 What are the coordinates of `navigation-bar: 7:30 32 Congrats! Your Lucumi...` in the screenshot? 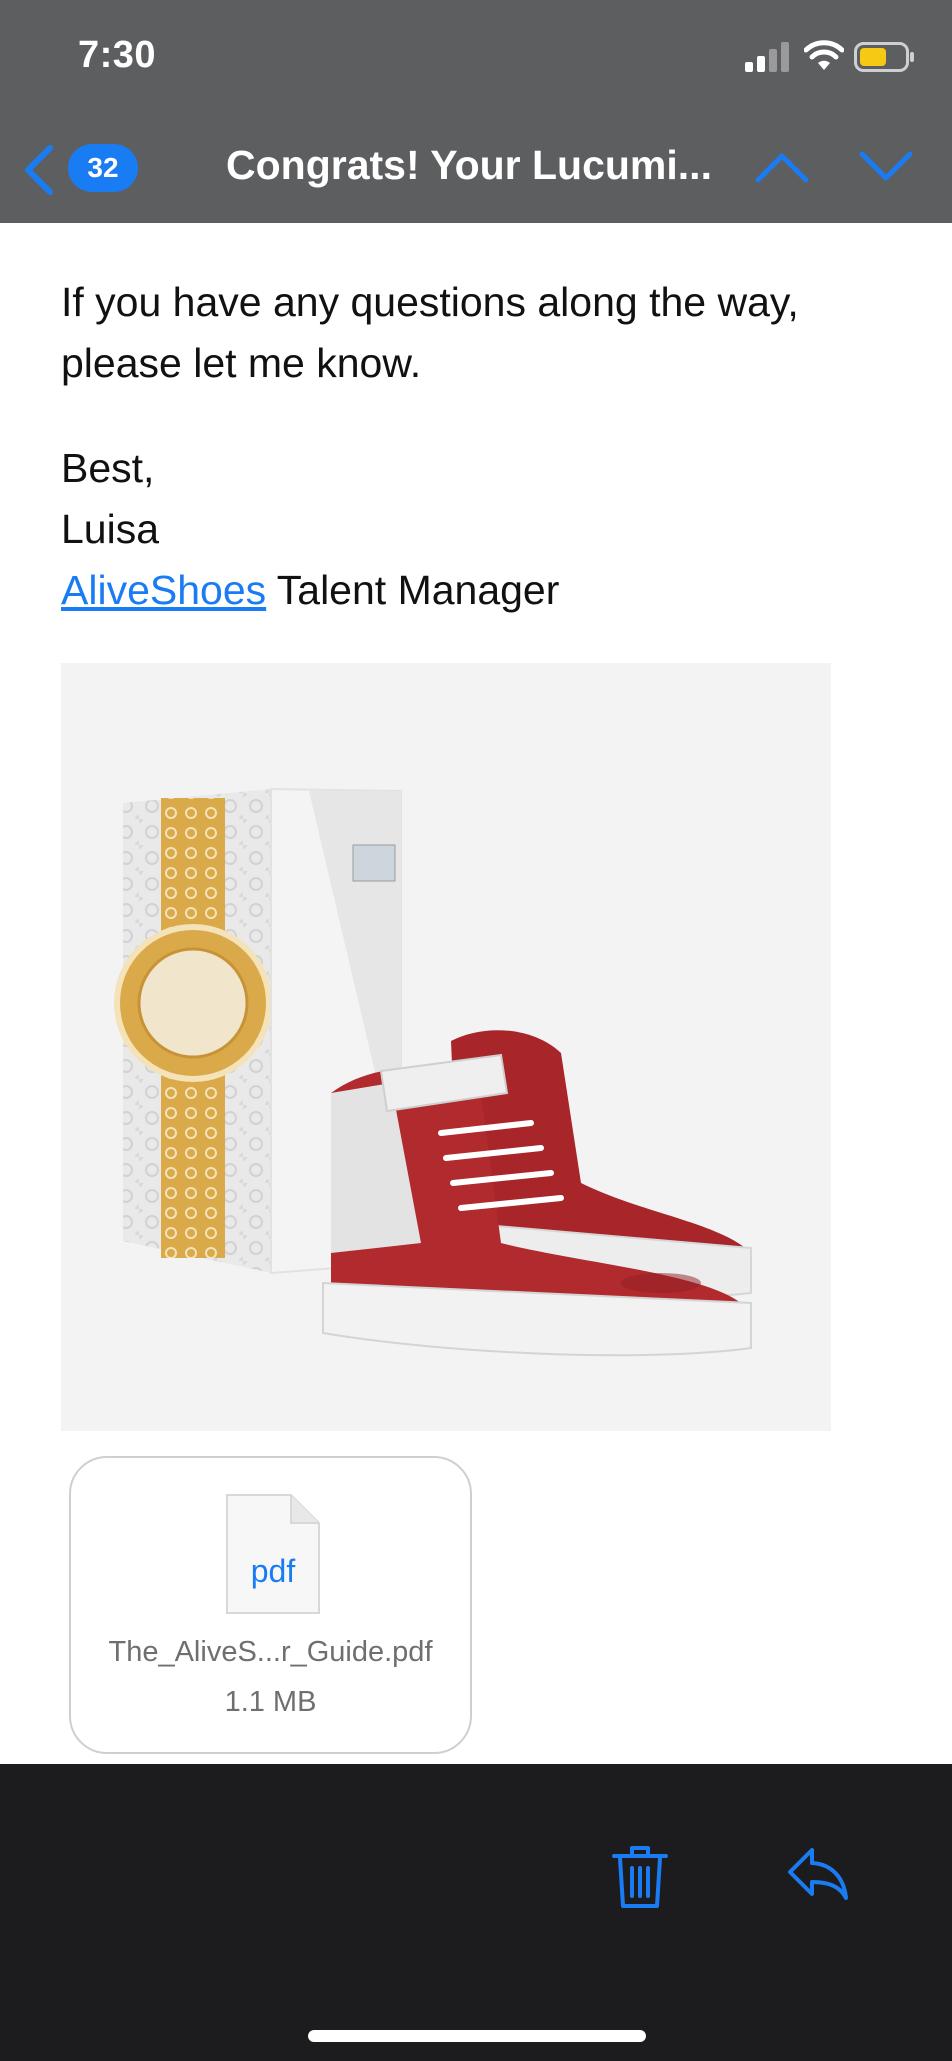 It's located at (476, 111).